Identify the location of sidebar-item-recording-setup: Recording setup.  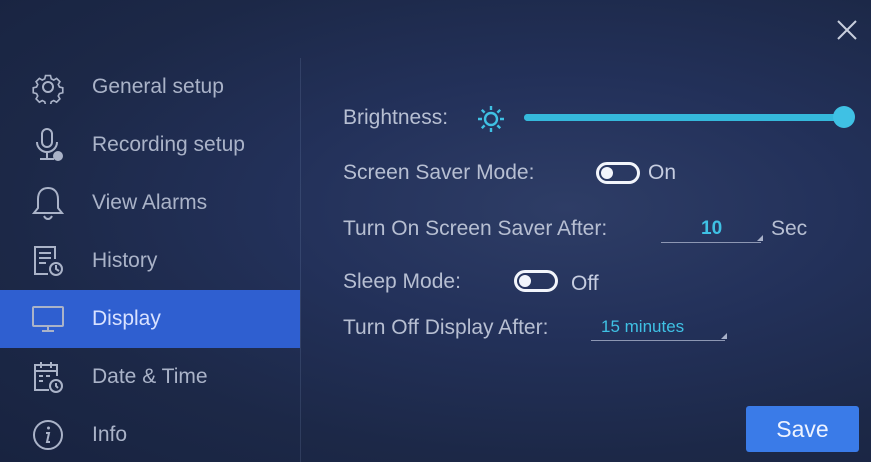
(150, 145).